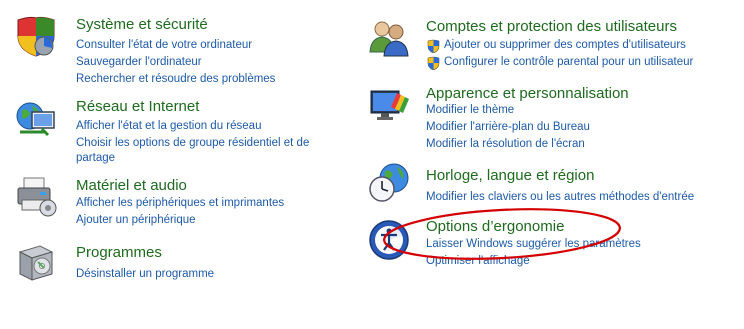 This screenshot has height=329, width=744. Describe the element at coordinates (495, 226) in the screenshot. I see `category-title-ease-of-access: Options d’ergonomie` at that location.